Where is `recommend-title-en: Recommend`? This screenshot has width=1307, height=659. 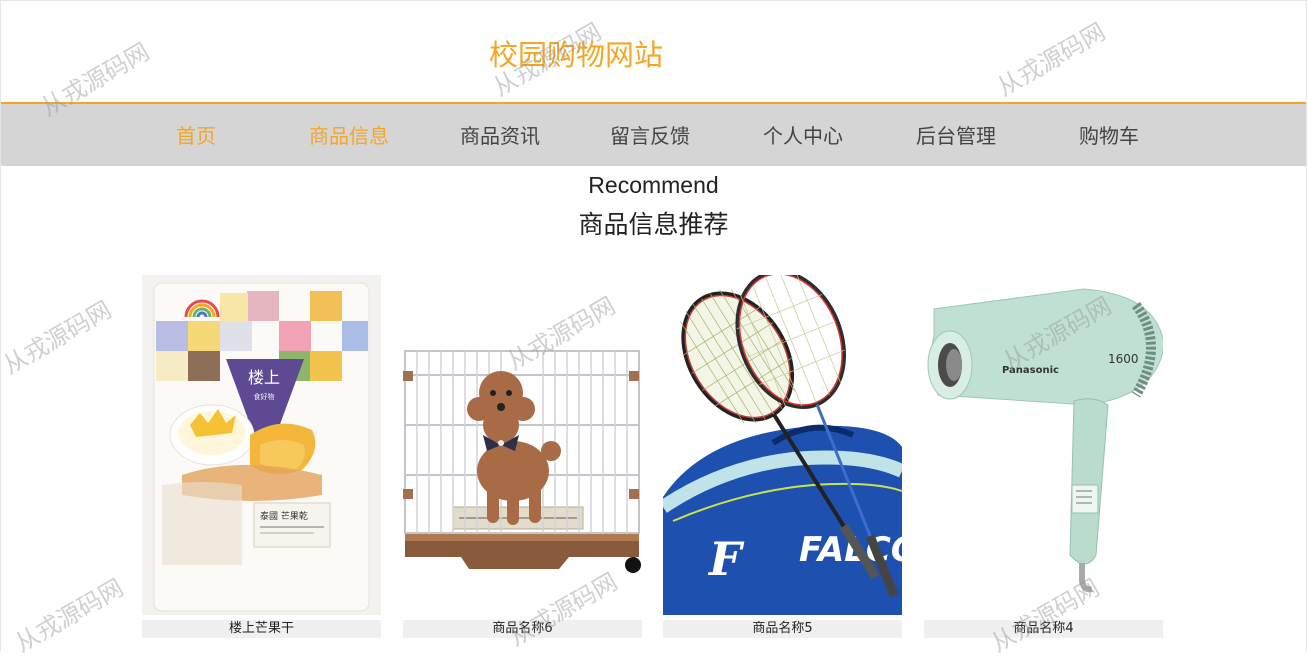 recommend-title-en: Recommend is located at coordinates (653, 185).